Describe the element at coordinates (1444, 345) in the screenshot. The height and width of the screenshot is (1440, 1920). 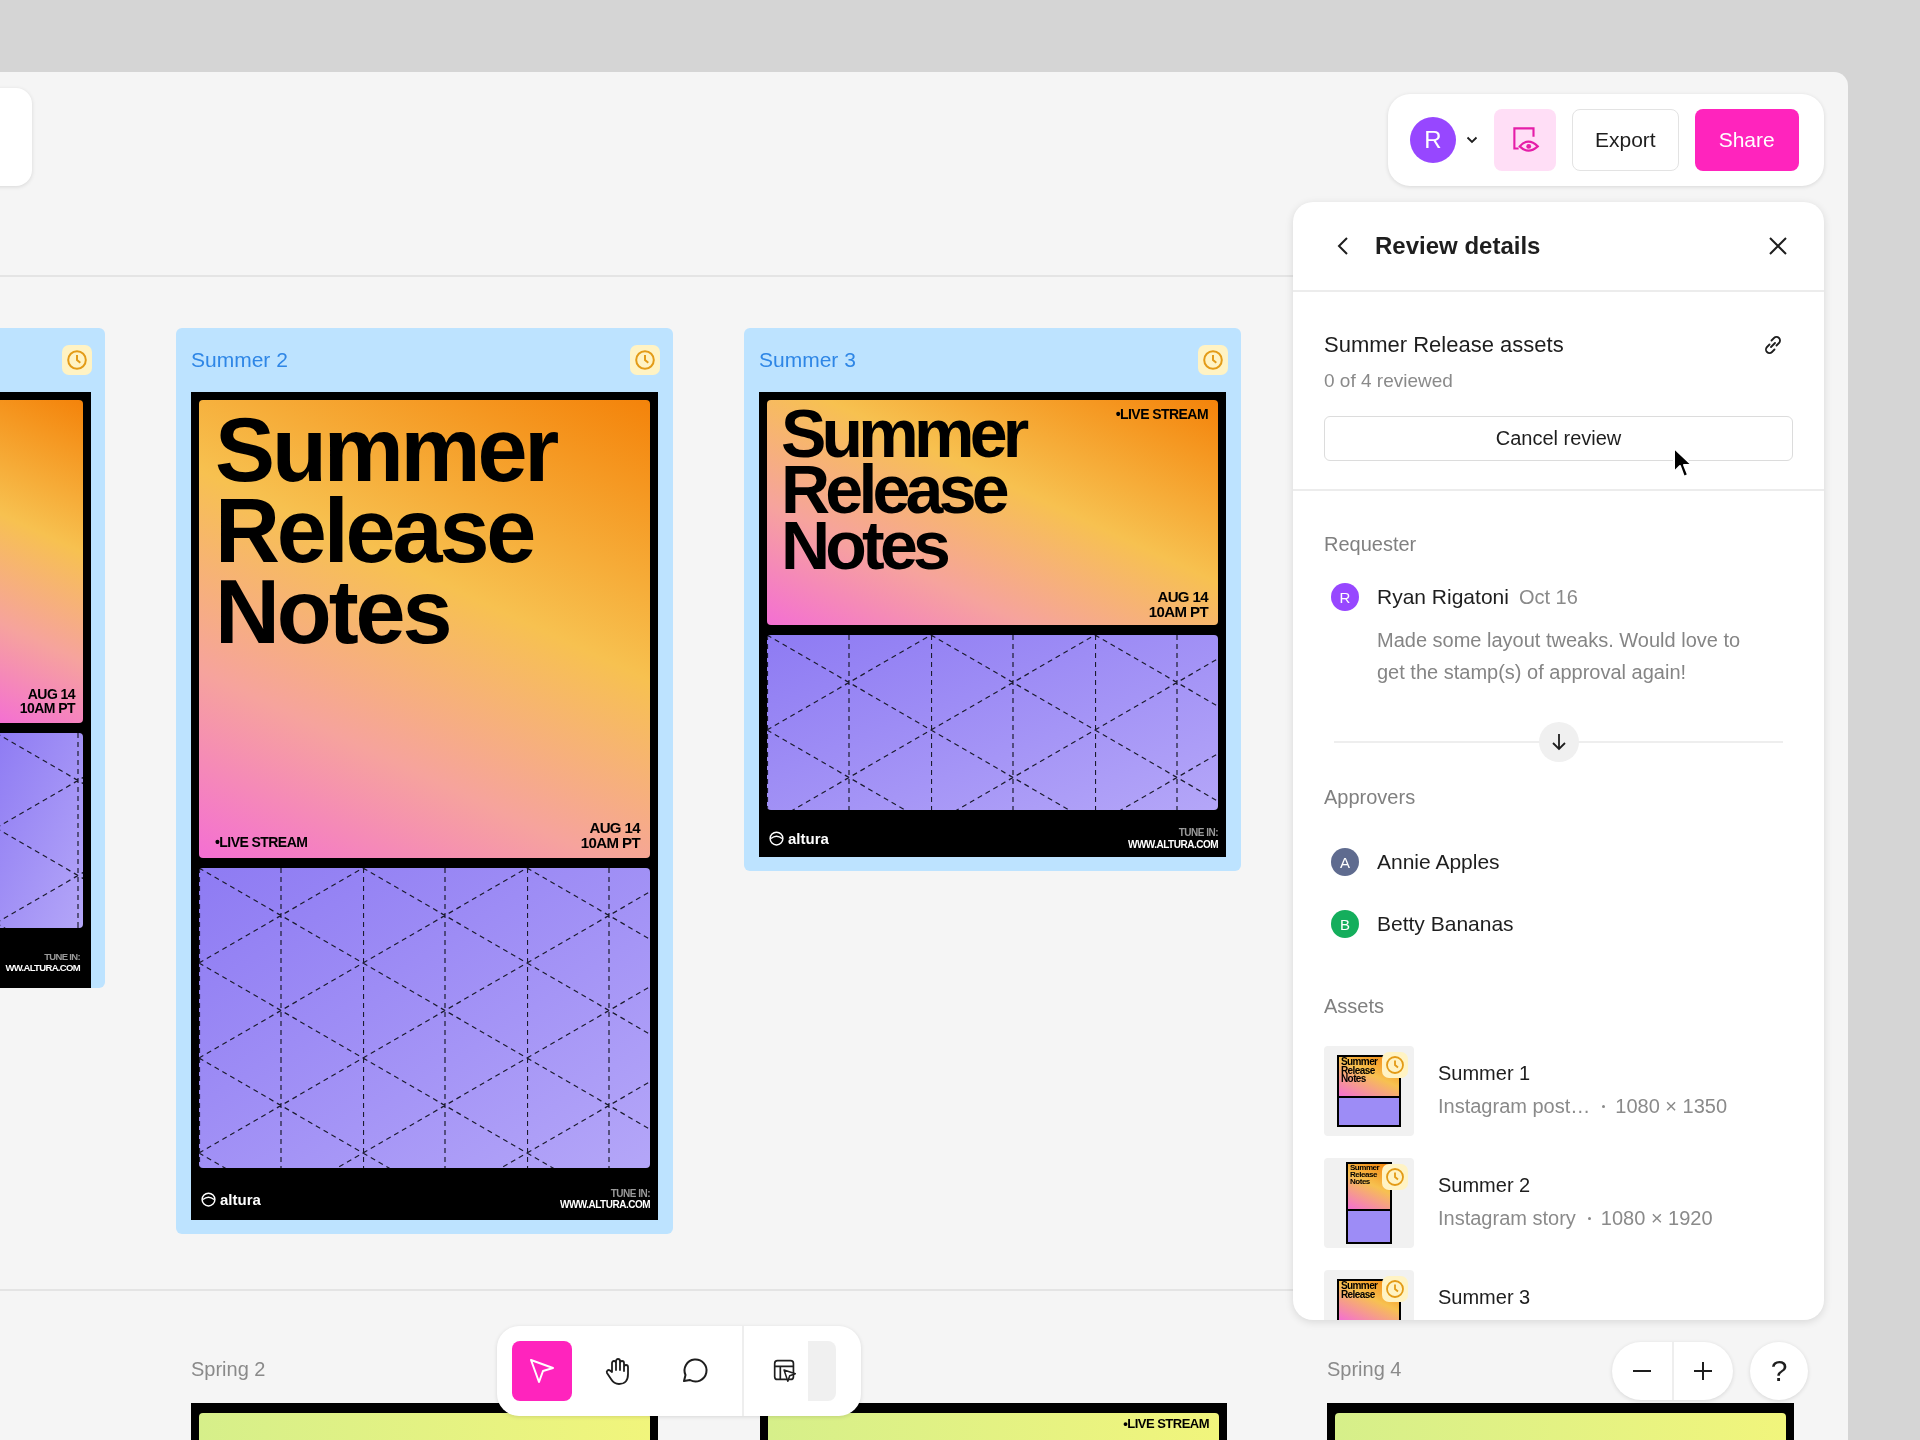
I see `review-name: Summer Release assets` at that location.